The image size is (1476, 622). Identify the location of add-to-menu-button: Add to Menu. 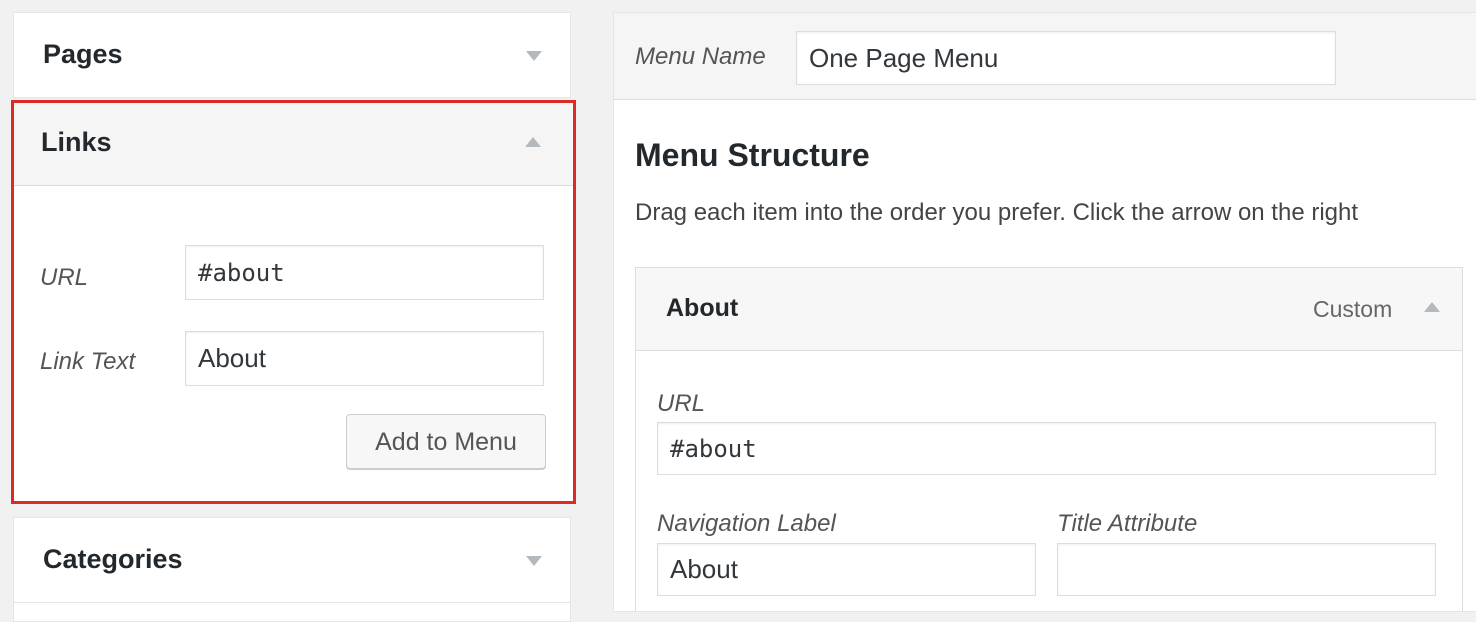
(446, 441).